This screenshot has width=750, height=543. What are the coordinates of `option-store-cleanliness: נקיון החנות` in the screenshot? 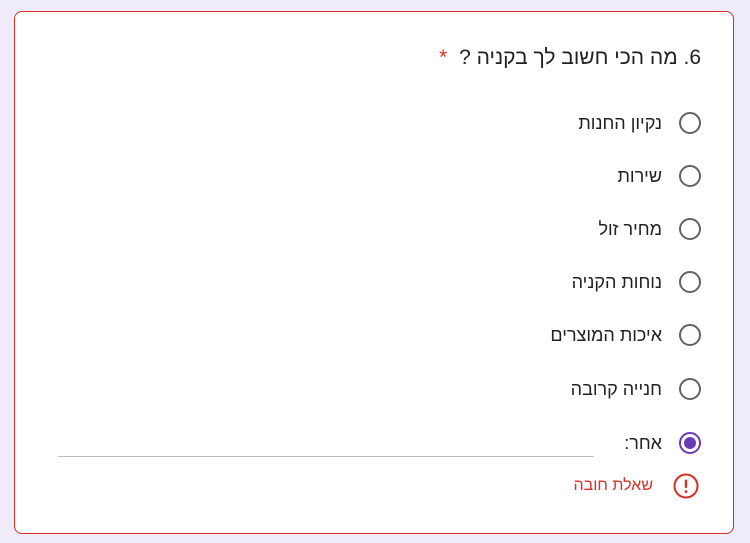 It's located at (639, 123).